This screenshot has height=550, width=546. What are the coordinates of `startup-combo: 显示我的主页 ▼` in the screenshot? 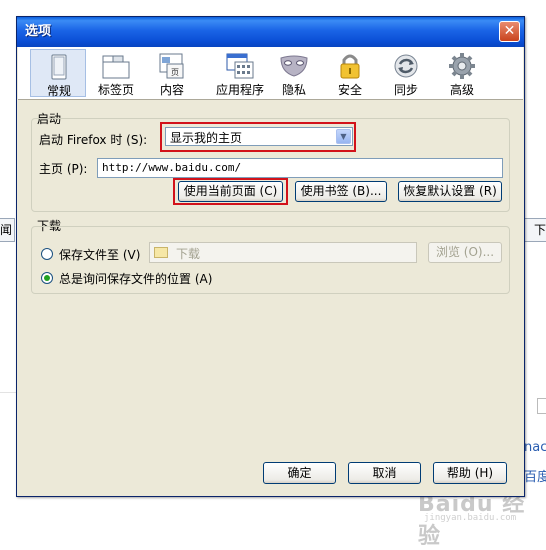 It's located at (259, 136).